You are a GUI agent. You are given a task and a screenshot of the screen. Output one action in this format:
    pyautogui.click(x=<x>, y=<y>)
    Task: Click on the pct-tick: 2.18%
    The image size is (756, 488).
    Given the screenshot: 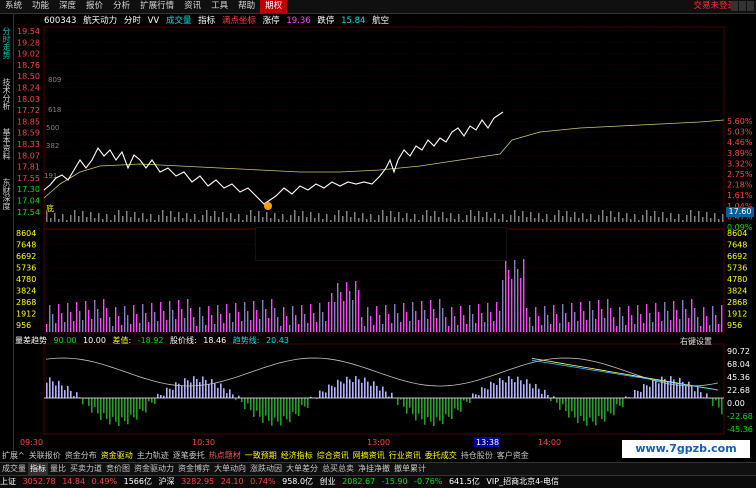 What is the action you would take?
    pyautogui.click(x=740, y=185)
    